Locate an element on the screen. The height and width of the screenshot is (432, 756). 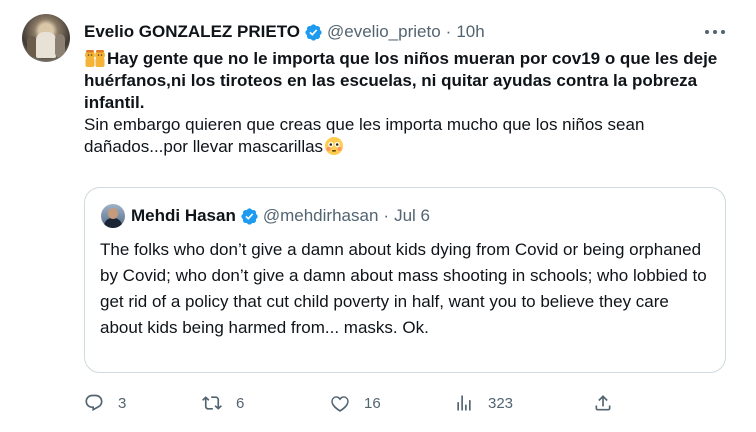
reply-count: 3 is located at coordinates (122, 403).